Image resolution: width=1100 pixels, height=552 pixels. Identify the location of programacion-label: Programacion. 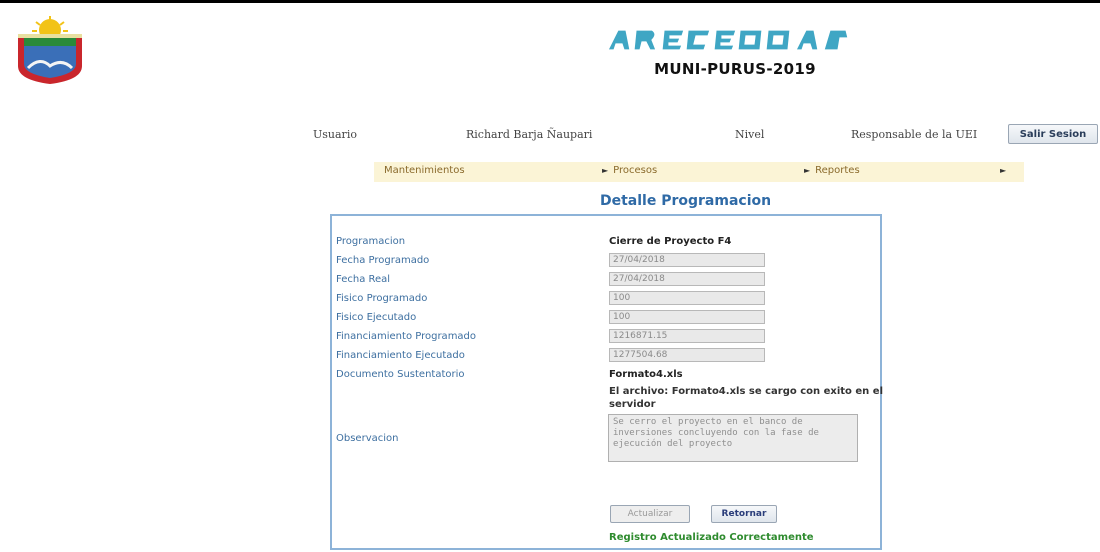
(371, 241).